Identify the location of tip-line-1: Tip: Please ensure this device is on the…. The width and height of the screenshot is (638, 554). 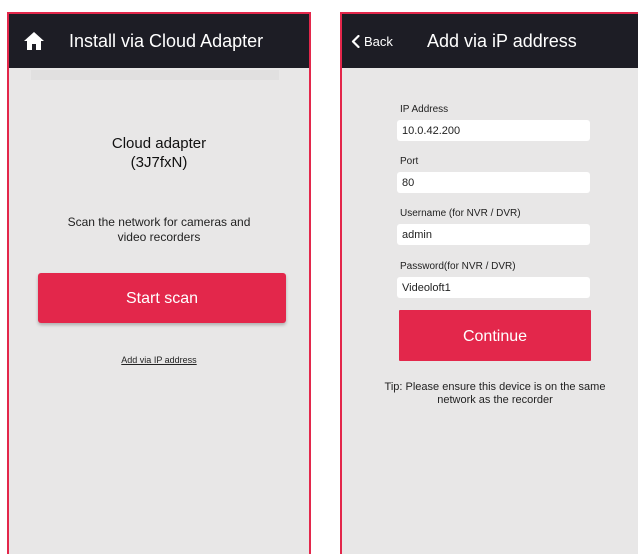
(495, 387).